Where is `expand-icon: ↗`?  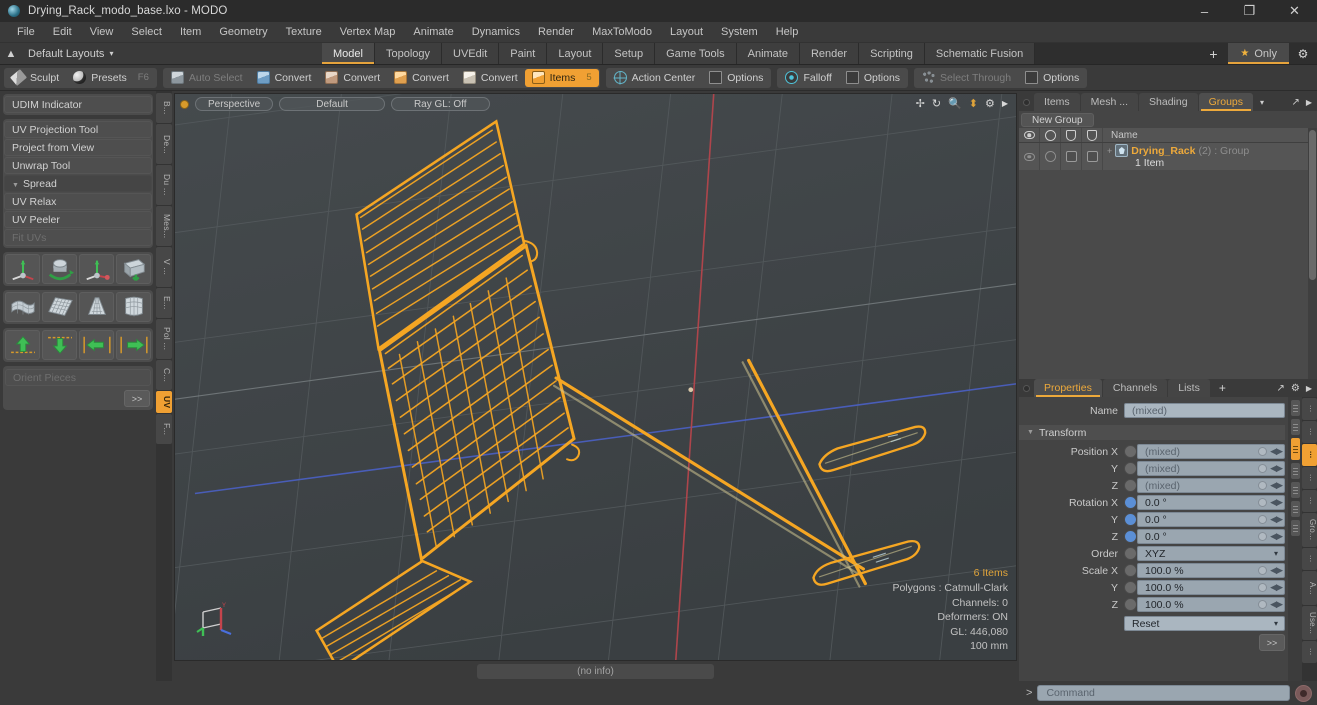
expand-icon: ↗ is located at coordinates (1295, 102).